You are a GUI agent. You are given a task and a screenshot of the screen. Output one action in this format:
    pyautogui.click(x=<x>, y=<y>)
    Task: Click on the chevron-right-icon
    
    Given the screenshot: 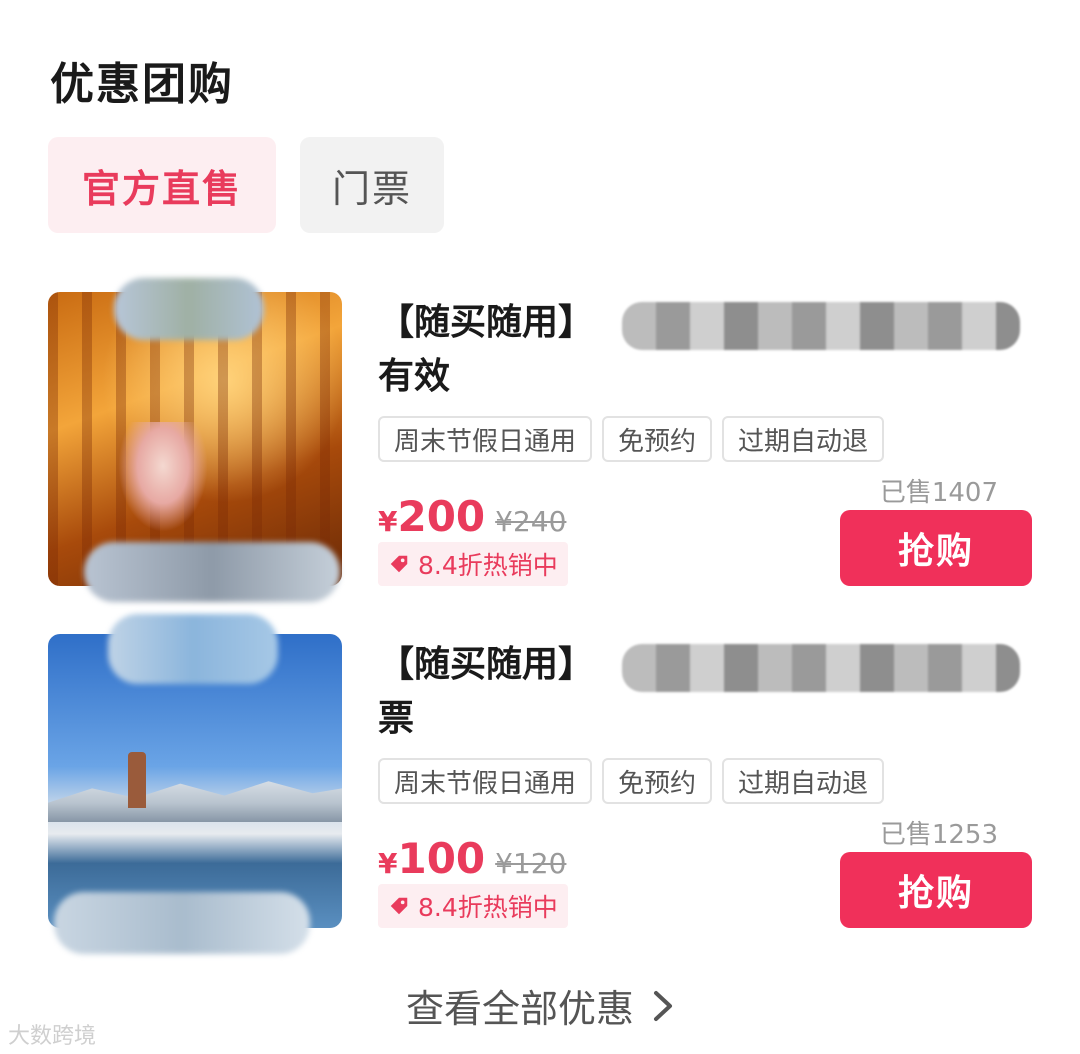 What is the action you would take?
    pyautogui.click(x=663, y=1005)
    